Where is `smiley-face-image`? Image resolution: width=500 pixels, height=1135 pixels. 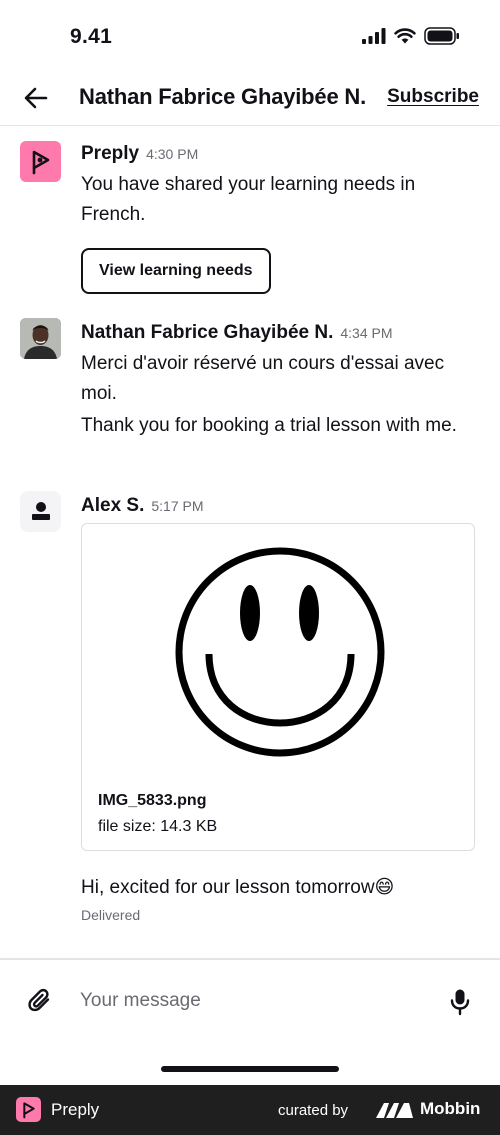 smiley-face-image is located at coordinates (280, 652).